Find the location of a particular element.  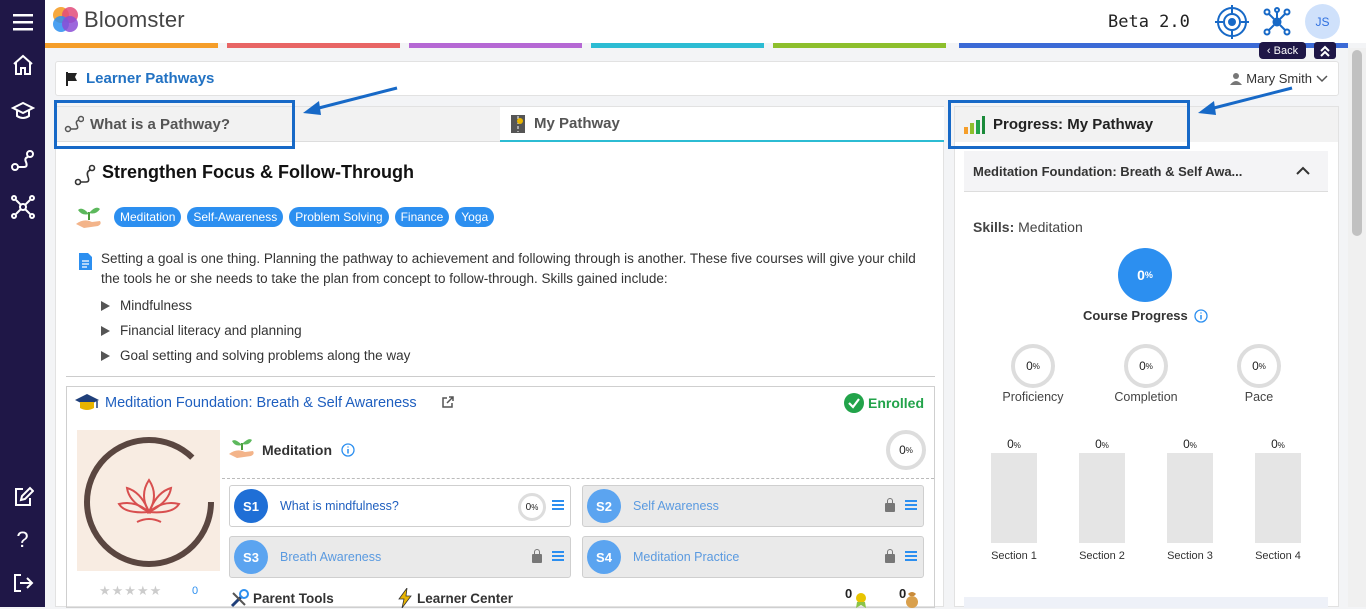

lotus-enso-icon is located at coordinates (149, 502).